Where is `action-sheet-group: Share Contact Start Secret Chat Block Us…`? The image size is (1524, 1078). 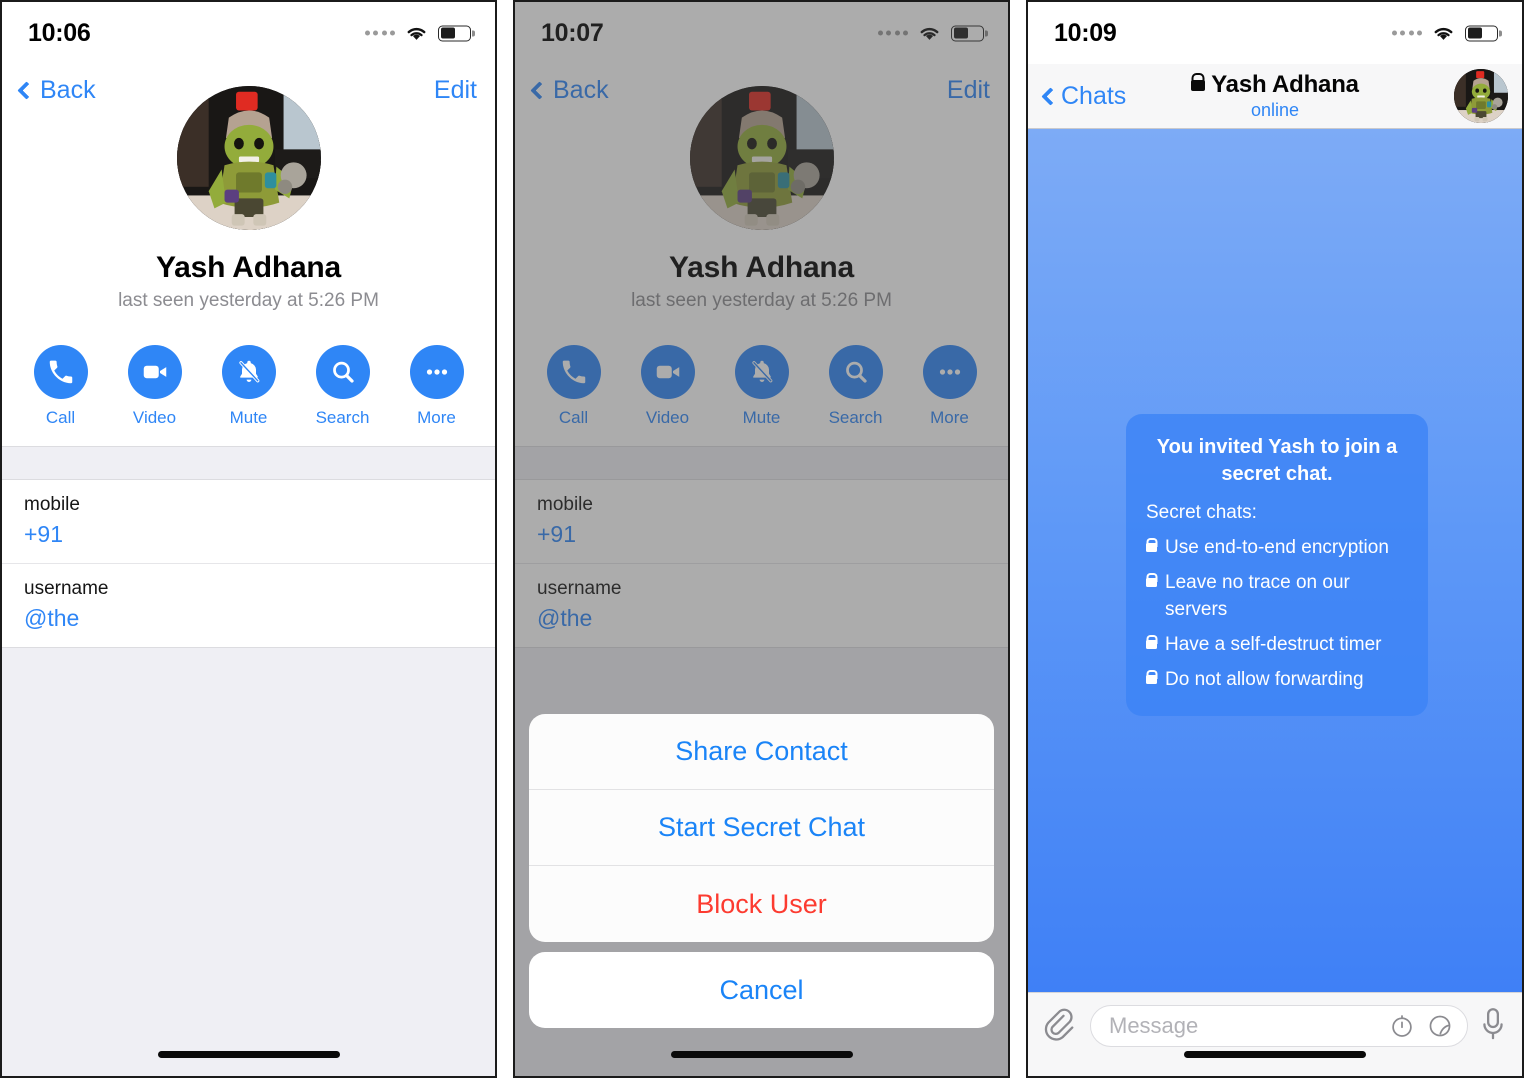 action-sheet-group: Share Contact Start Secret Chat Block Us… is located at coordinates (761, 828).